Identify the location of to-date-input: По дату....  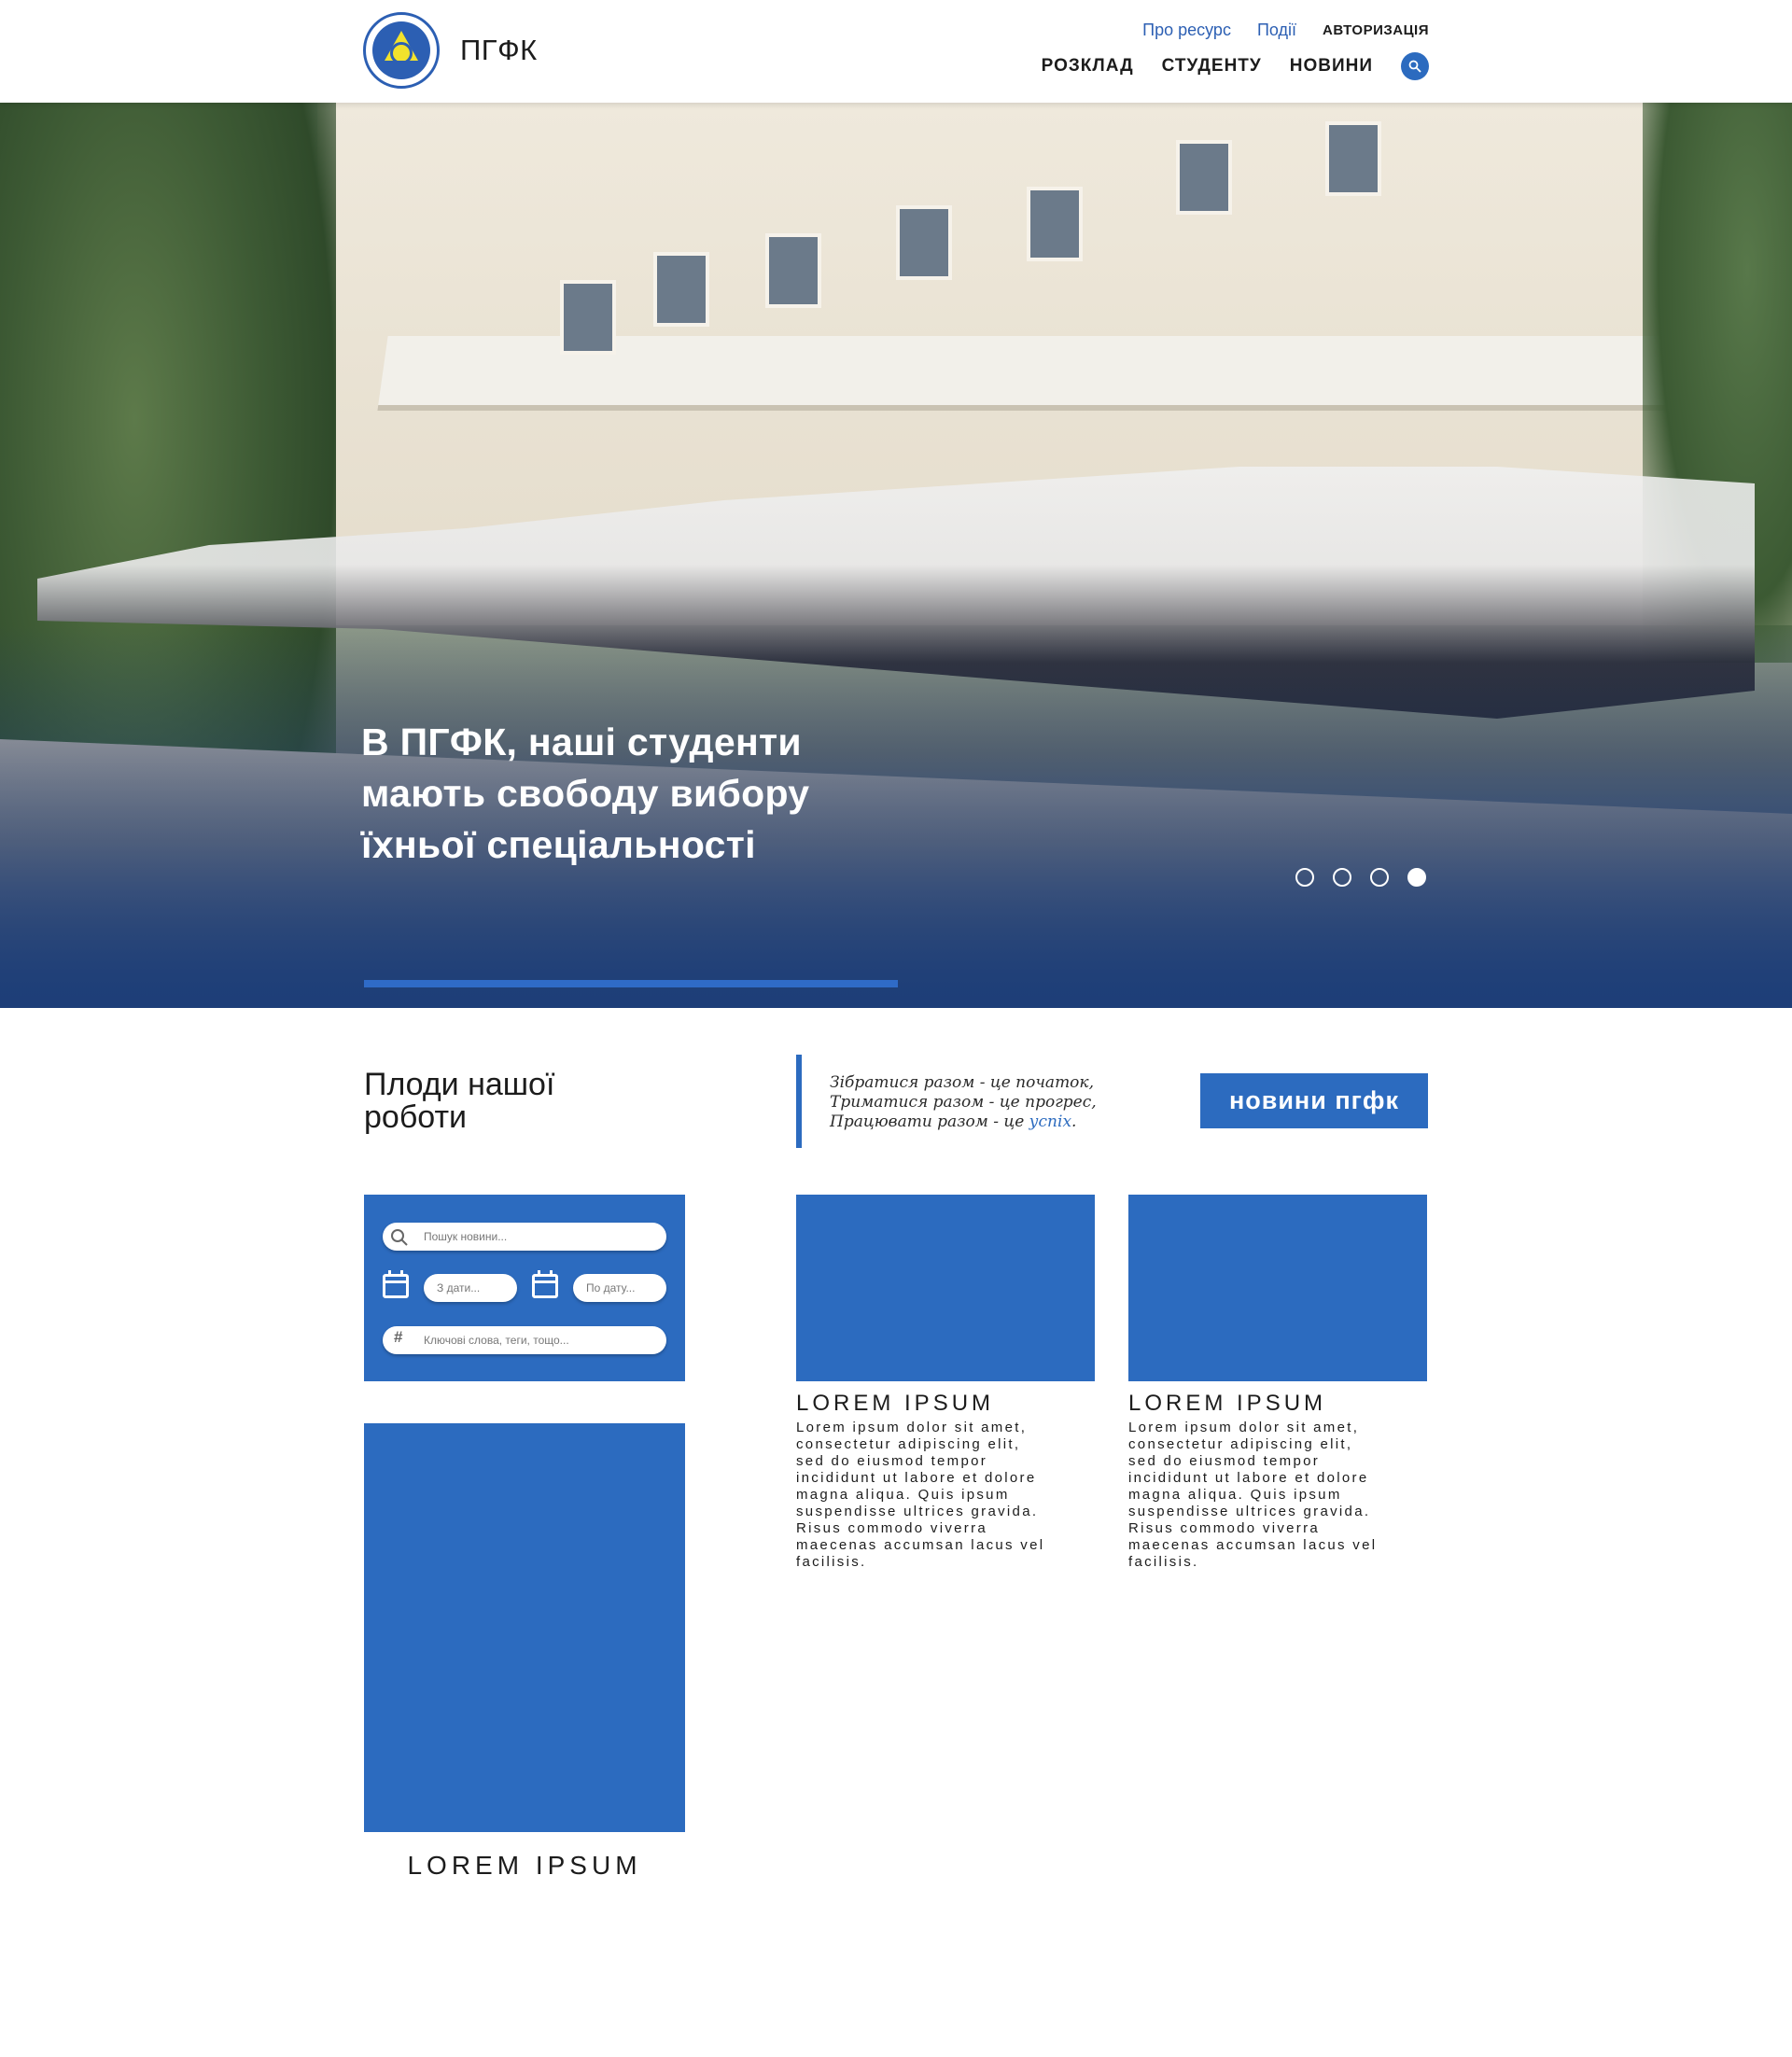
(619, 1288).